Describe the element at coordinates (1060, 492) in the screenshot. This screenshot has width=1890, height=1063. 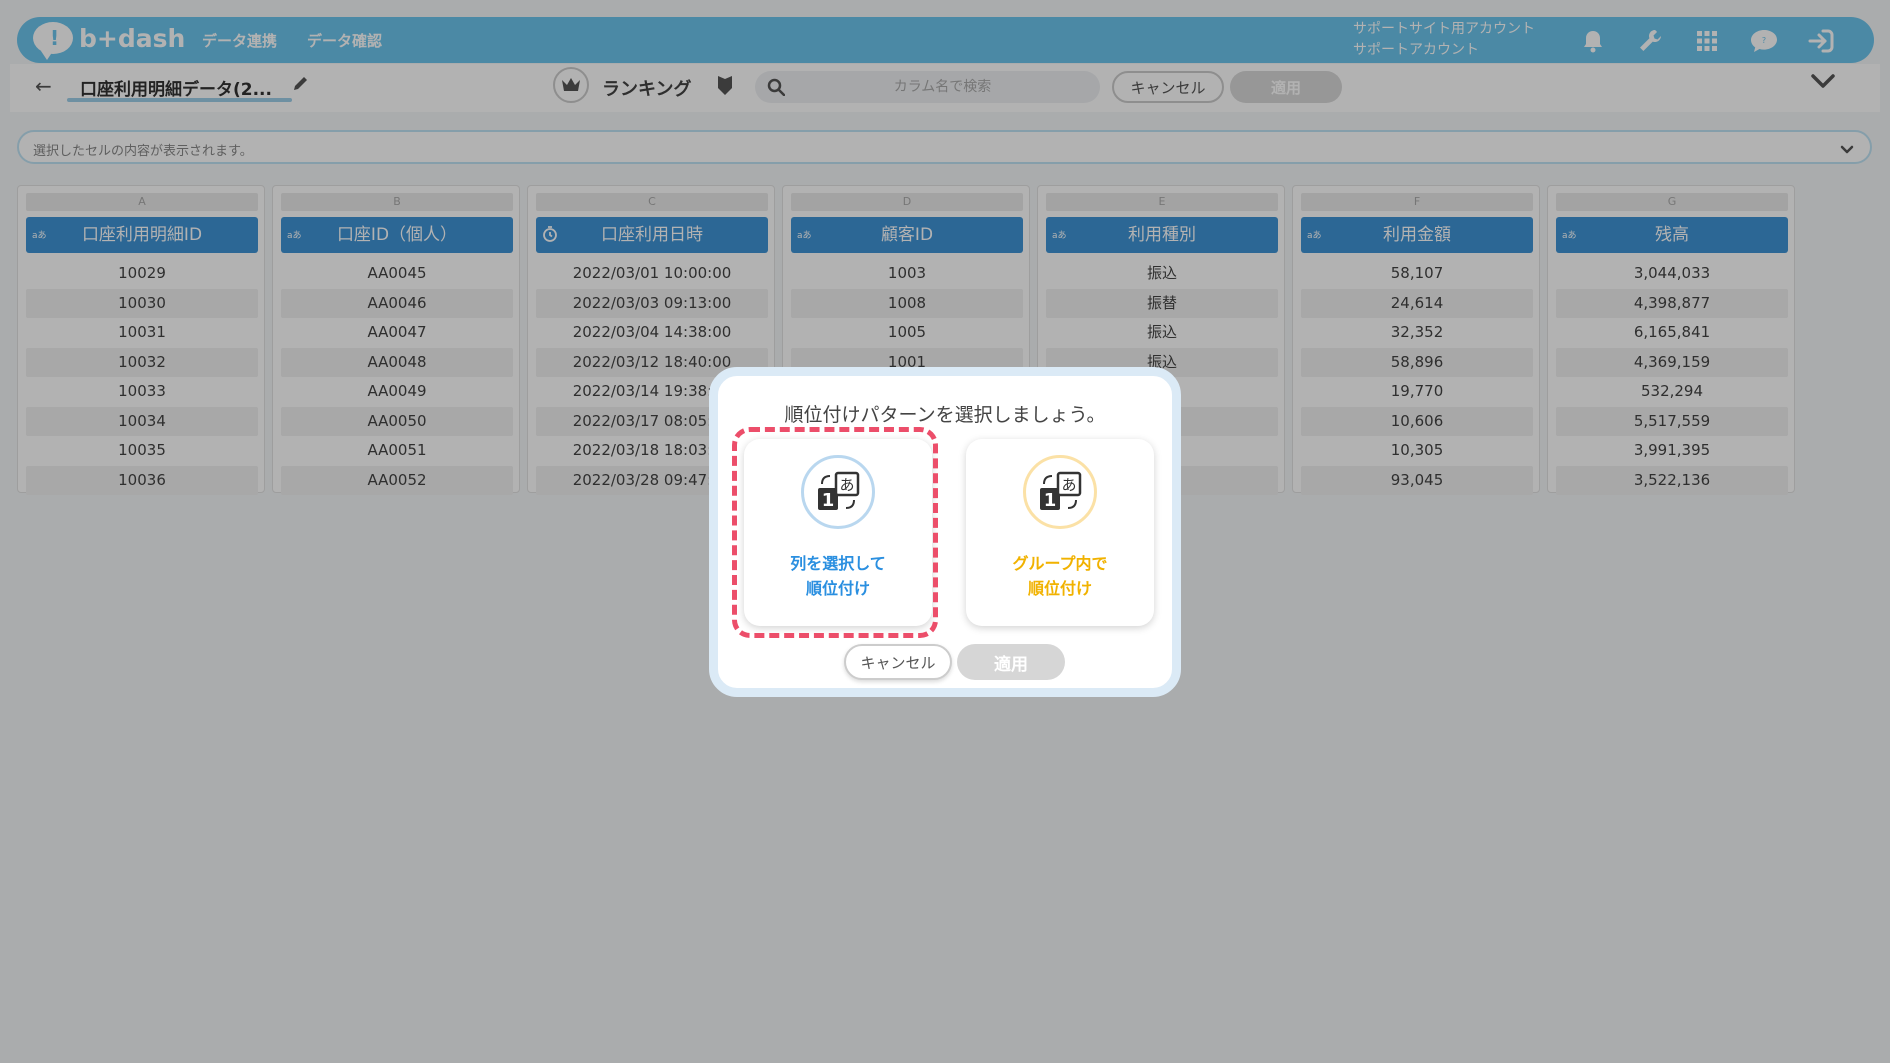
I see `rank-sort-icon: 1 あ` at that location.